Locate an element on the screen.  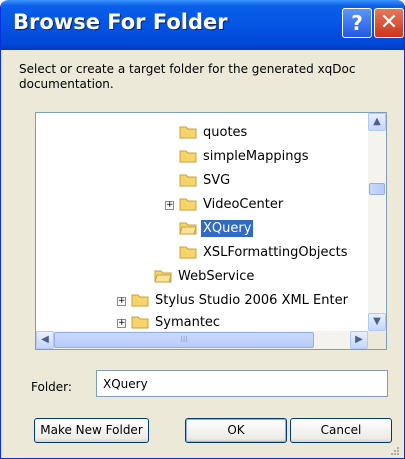
tree-item-label: Stylus Studio 2006 XML Enter is located at coordinates (251, 300).